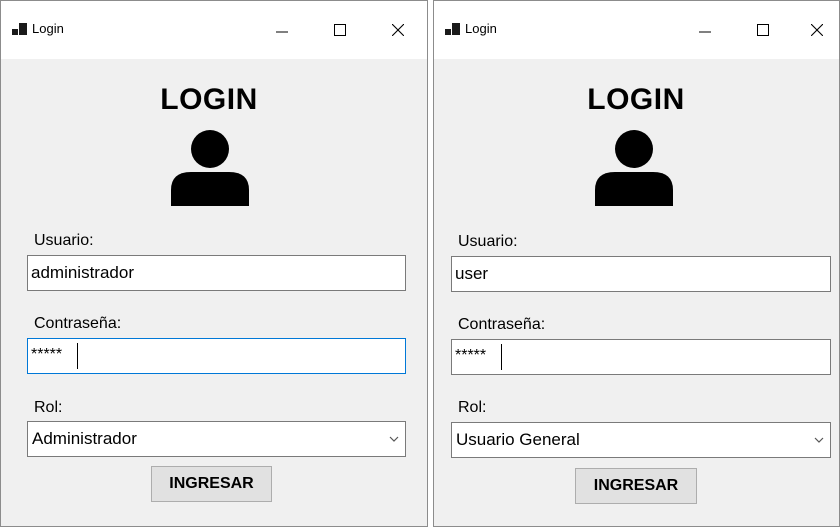 This screenshot has height=529, width=840. I want to click on role-select-value: Administrador, so click(84, 438).